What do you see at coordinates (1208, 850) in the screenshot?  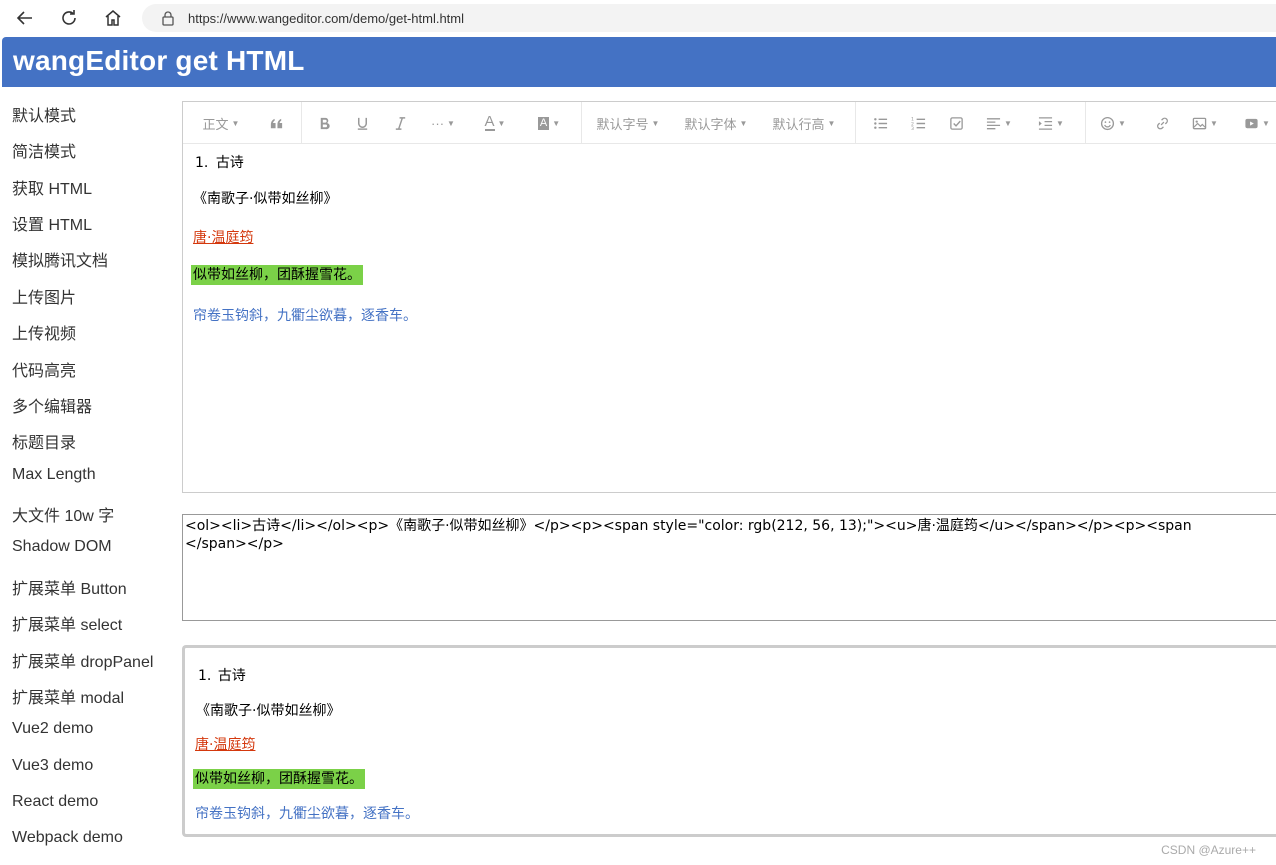 I see `watermark: CSDN @Azure++` at bounding box center [1208, 850].